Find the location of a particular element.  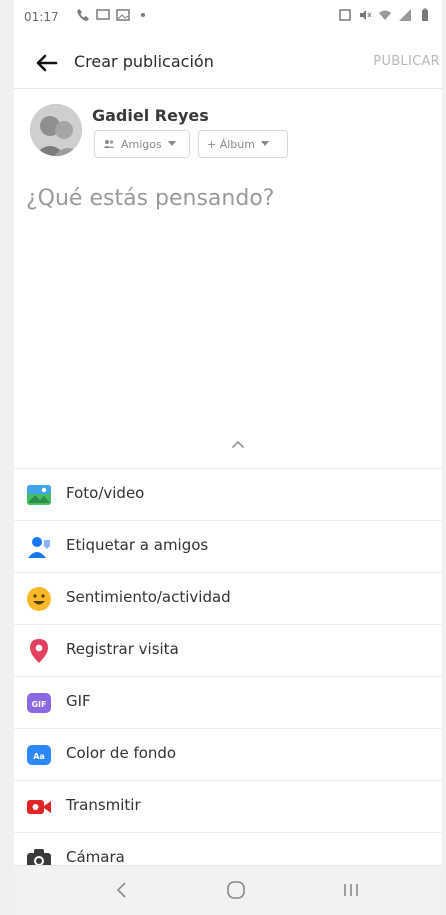

svg-text: Aa is located at coordinates (39, 756).